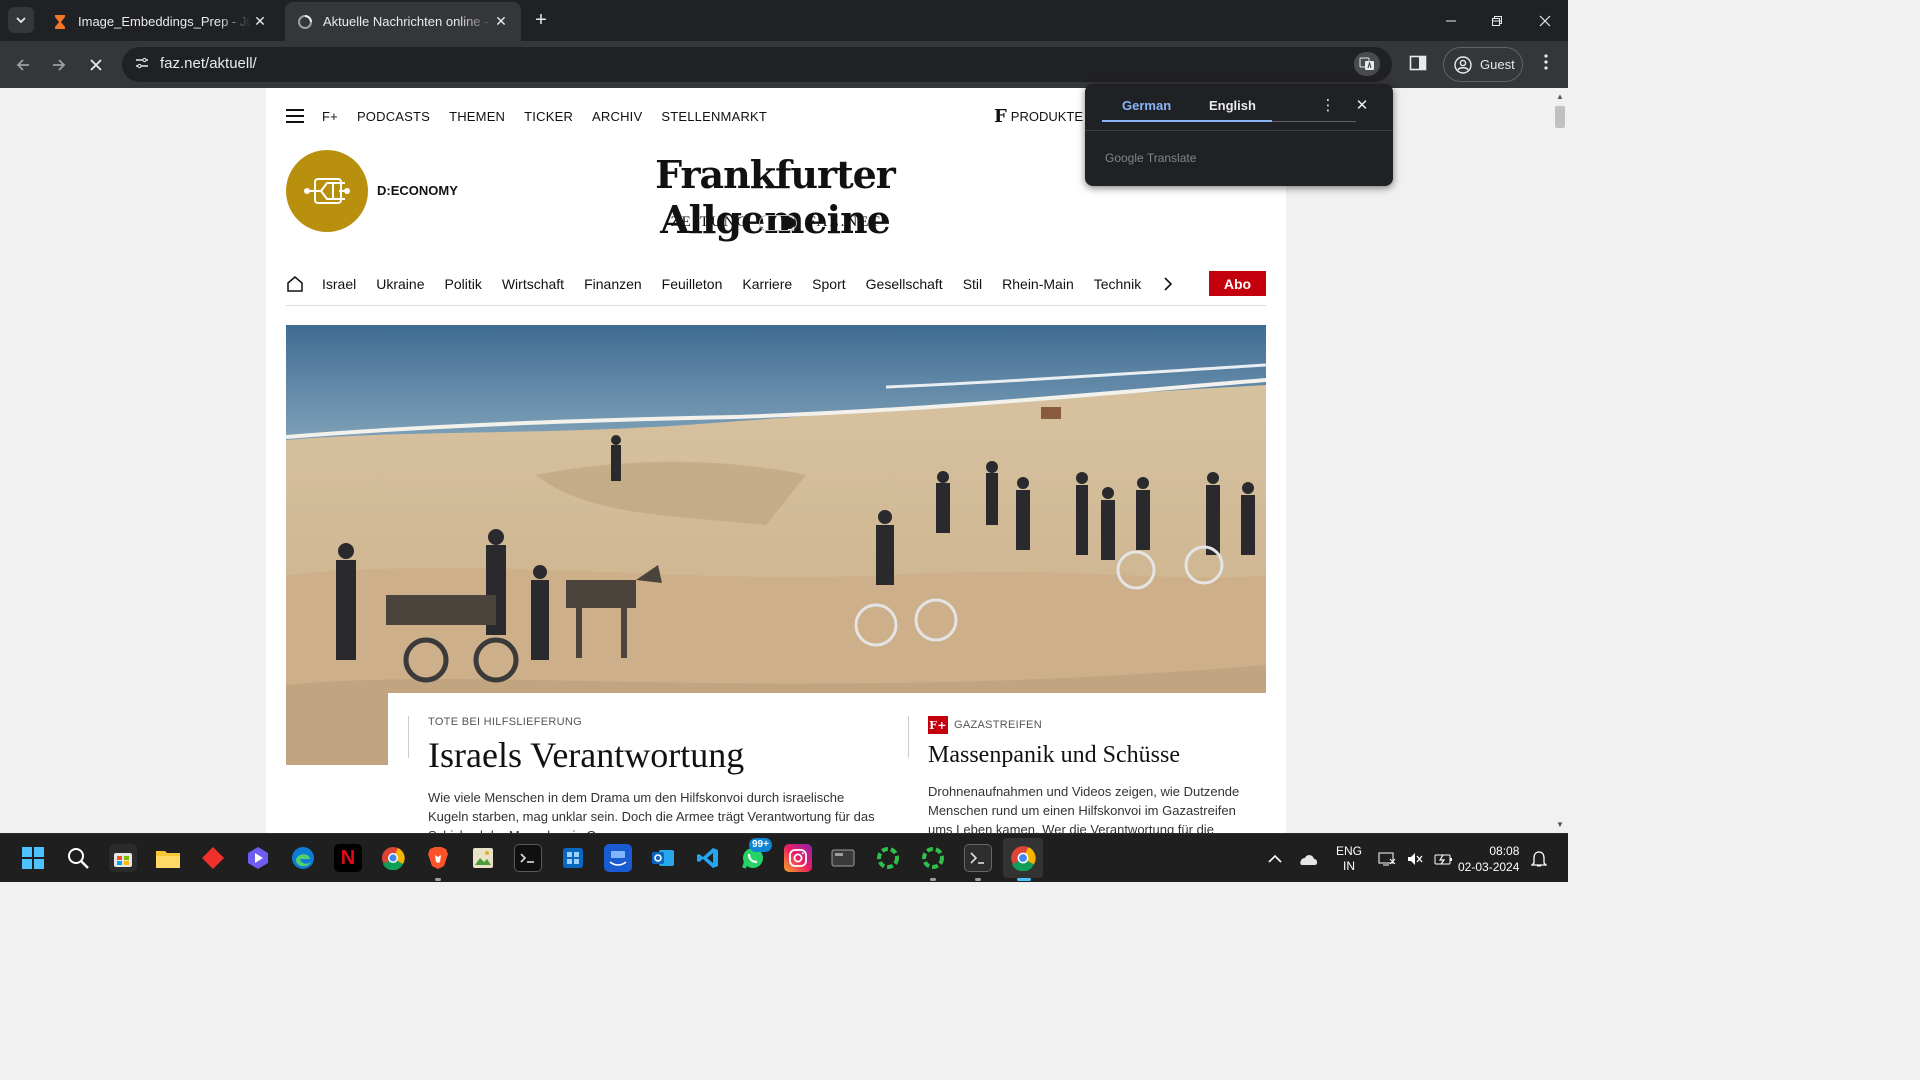  What do you see at coordinates (339, 284) in the screenshot?
I see `section-israel: Israel` at bounding box center [339, 284].